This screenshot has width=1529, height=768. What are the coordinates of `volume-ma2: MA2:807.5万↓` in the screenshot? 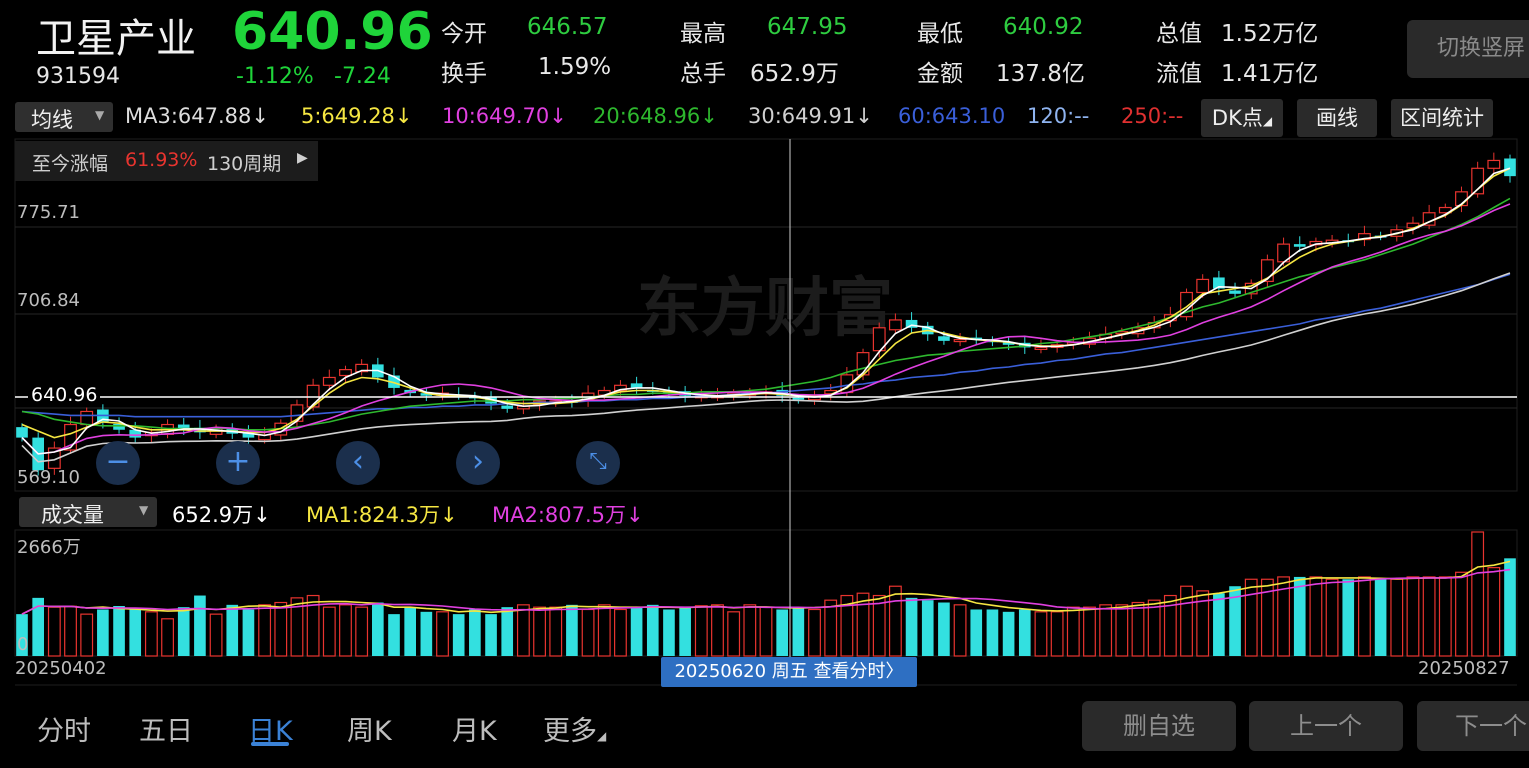 It's located at (568, 515).